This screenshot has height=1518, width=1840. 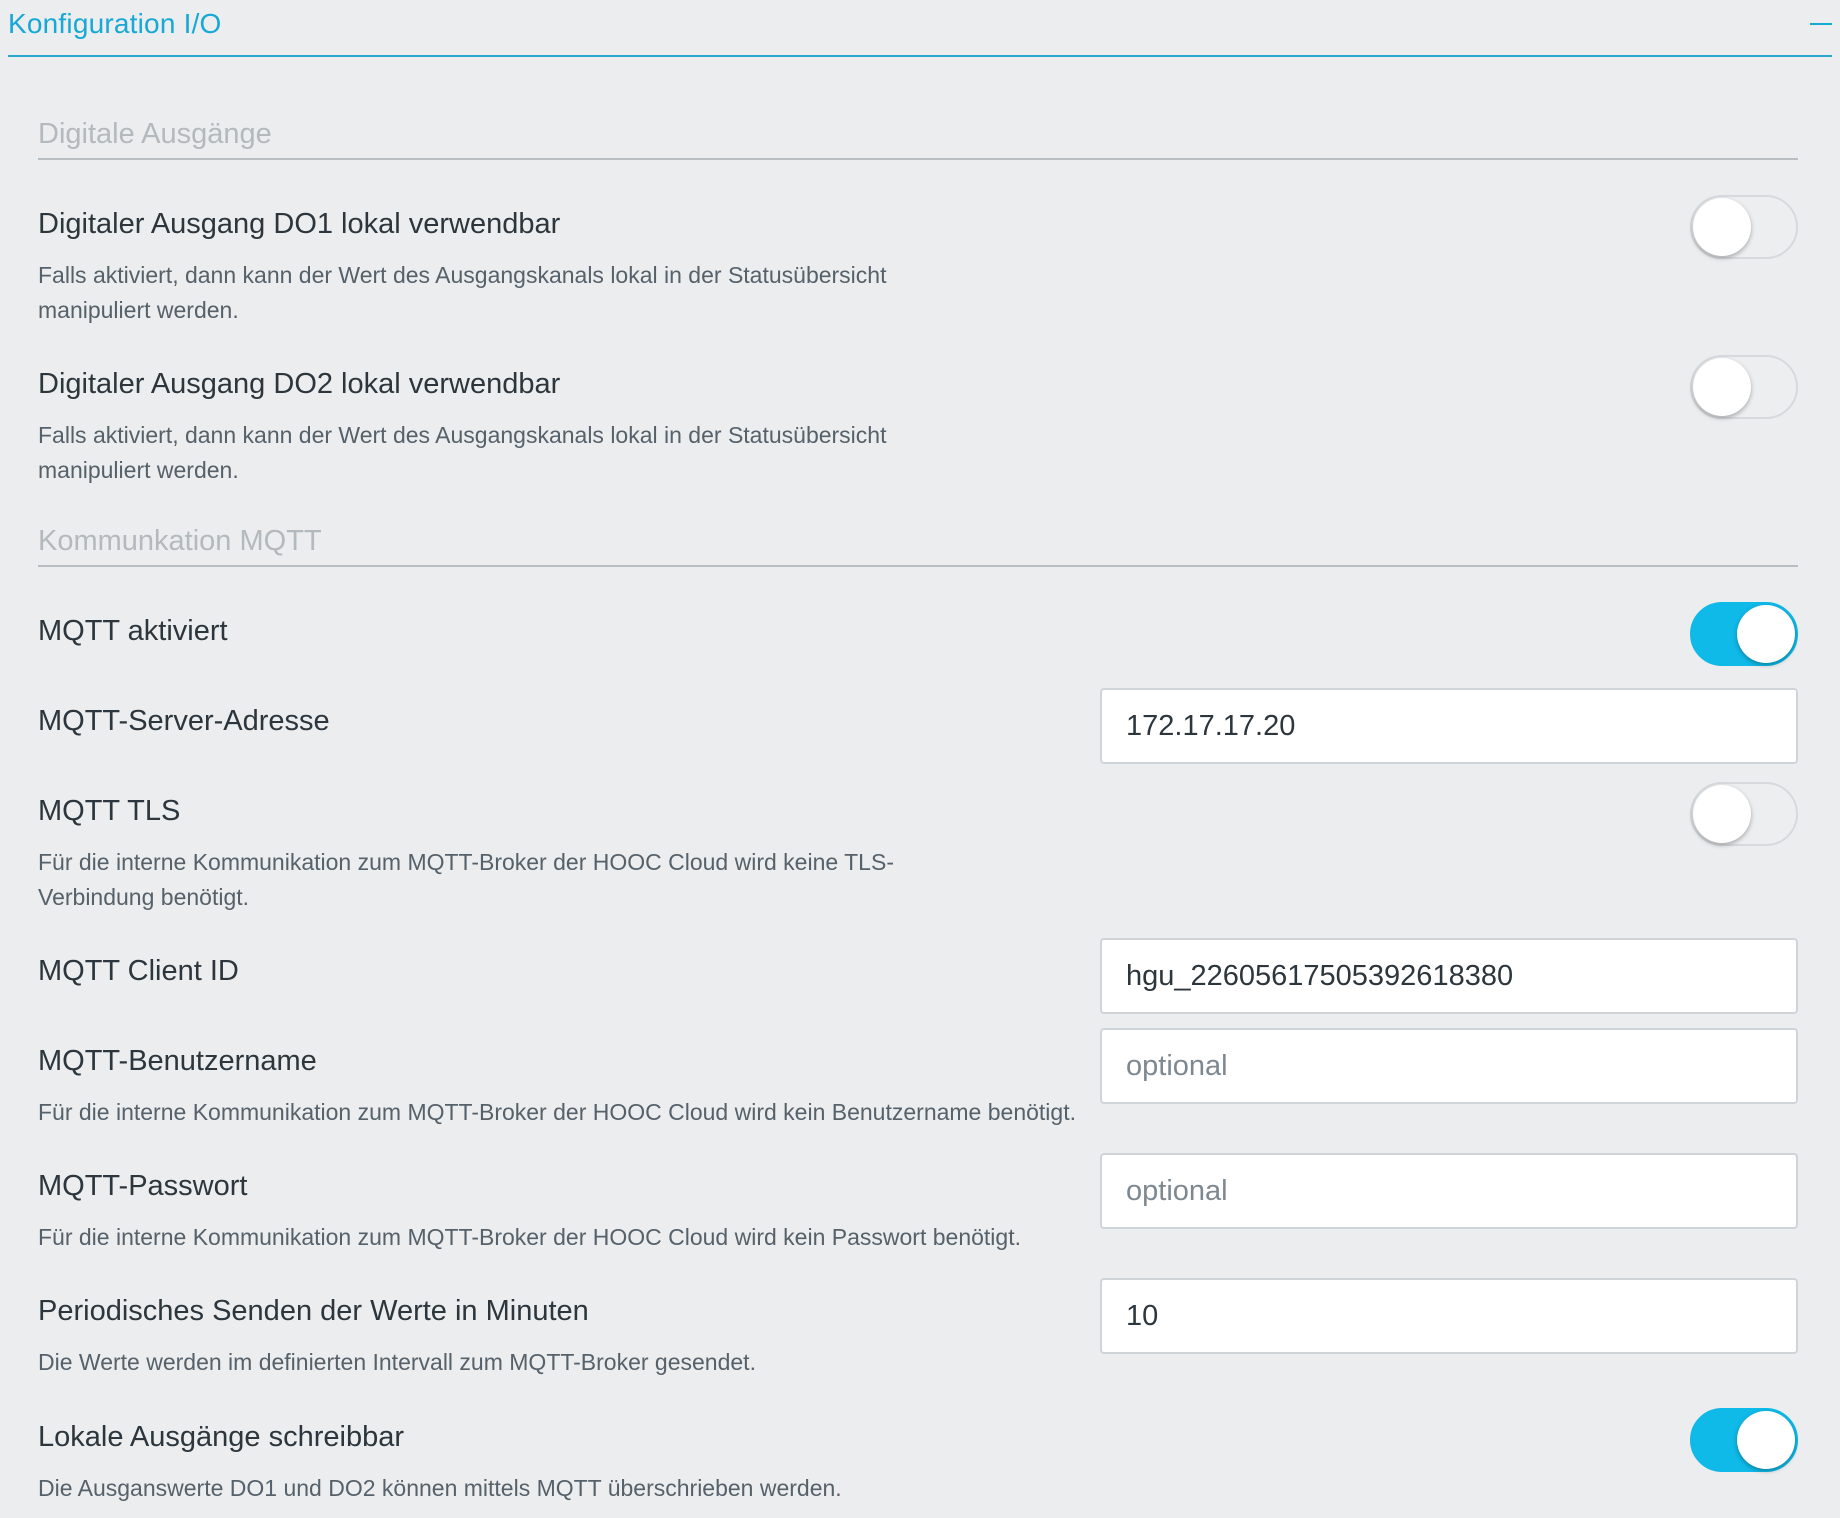 I want to click on mqtt-password-label: MQTT-Passwort, so click(x=143, y=1186).